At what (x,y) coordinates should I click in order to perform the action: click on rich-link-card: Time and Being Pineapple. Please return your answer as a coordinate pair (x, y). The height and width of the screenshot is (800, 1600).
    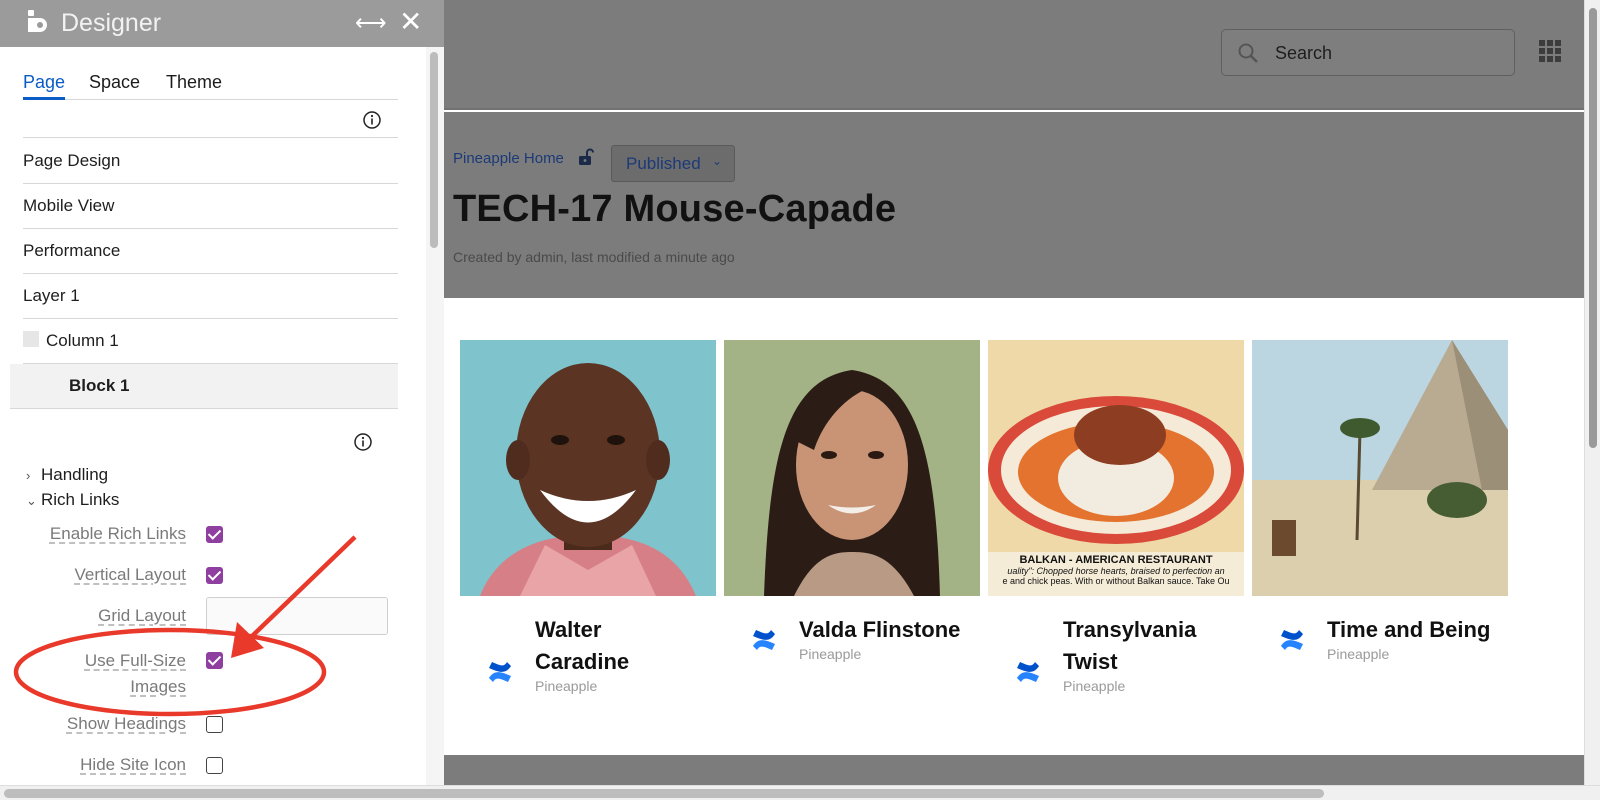
    Looking at the image, I should click on (1380, 501).